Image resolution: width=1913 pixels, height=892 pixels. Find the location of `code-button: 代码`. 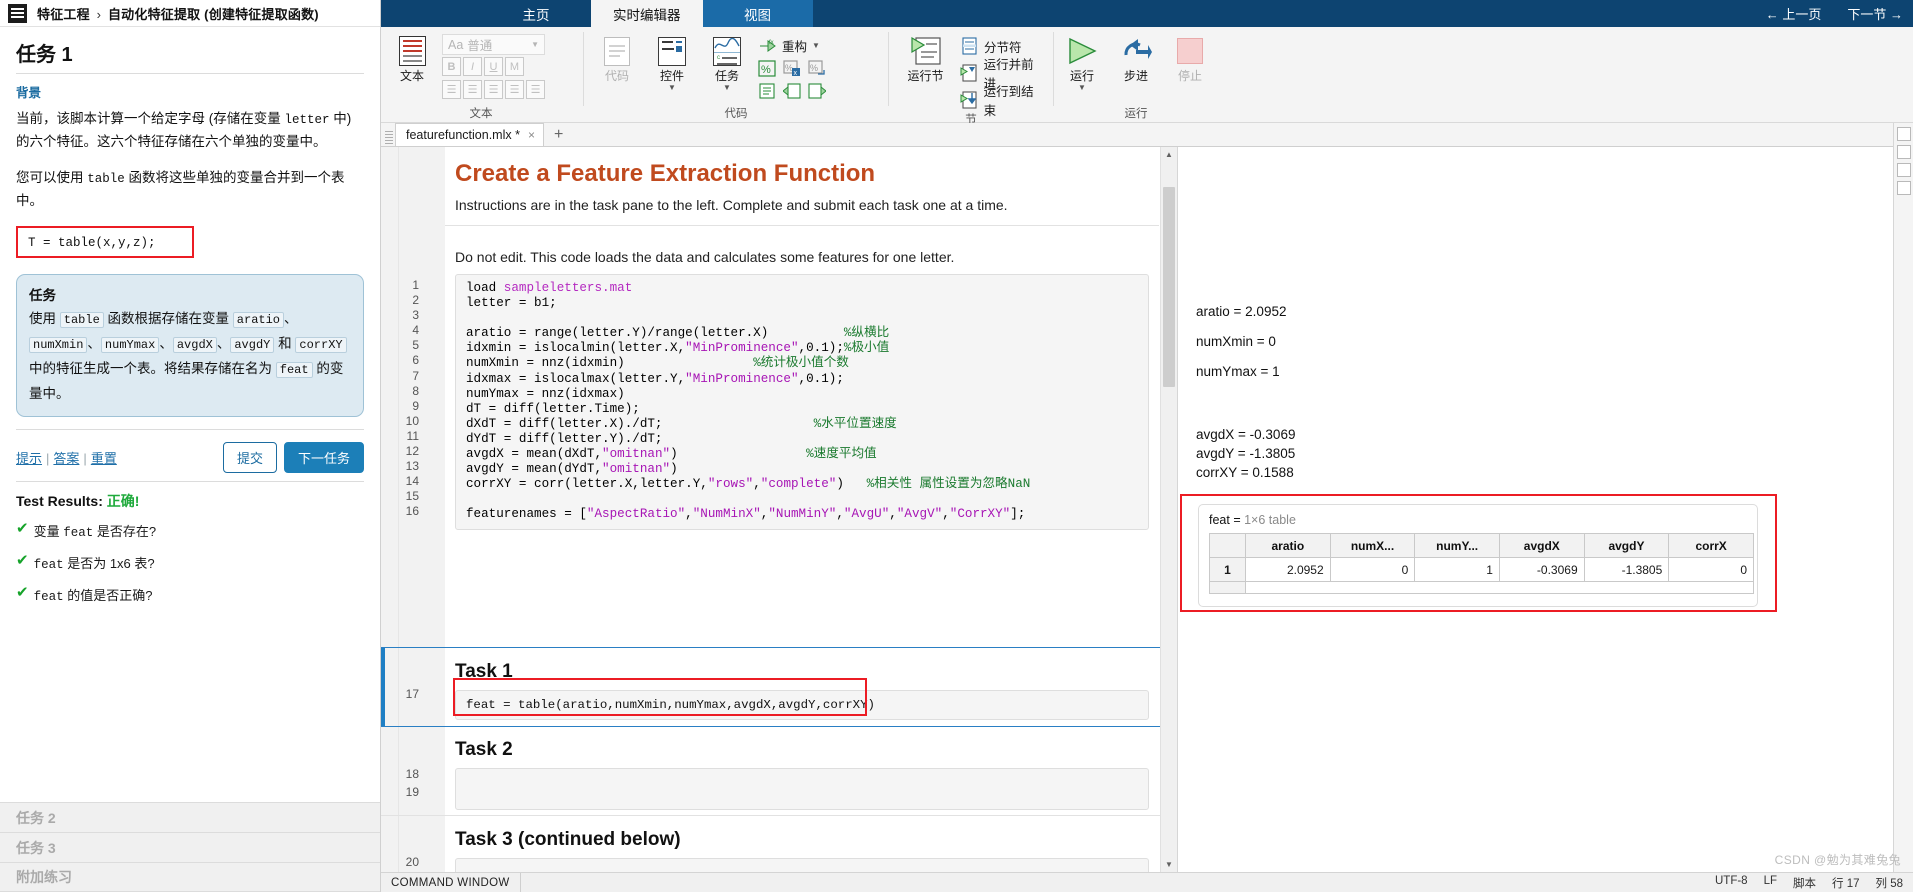

code-button: 代码 is located at coordinates (617, 56).